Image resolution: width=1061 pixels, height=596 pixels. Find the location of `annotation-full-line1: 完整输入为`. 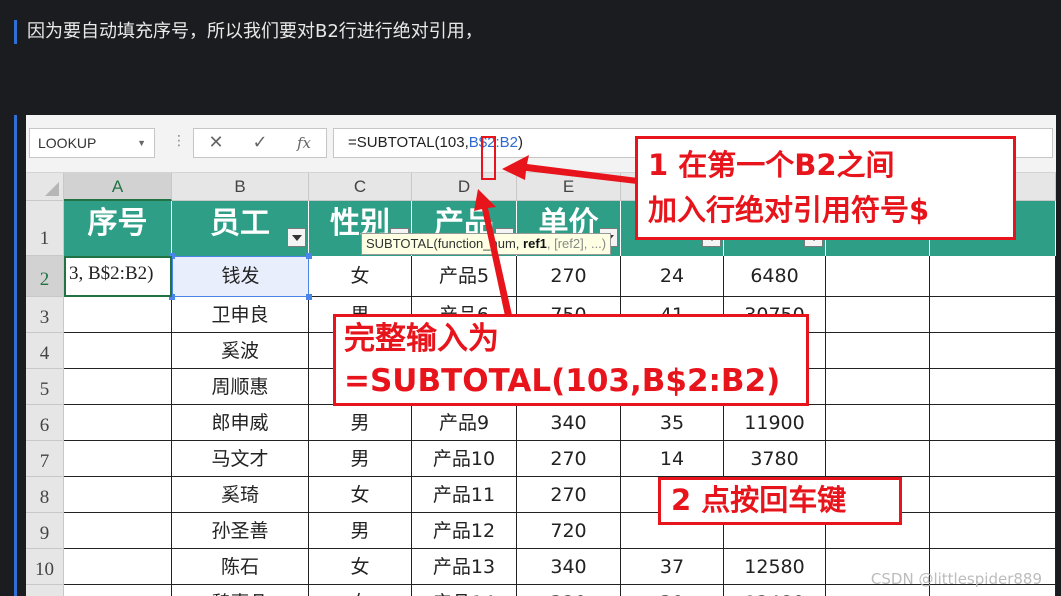

annotation-full-line1: 完整输入为 is located at coordinates (421, 339).